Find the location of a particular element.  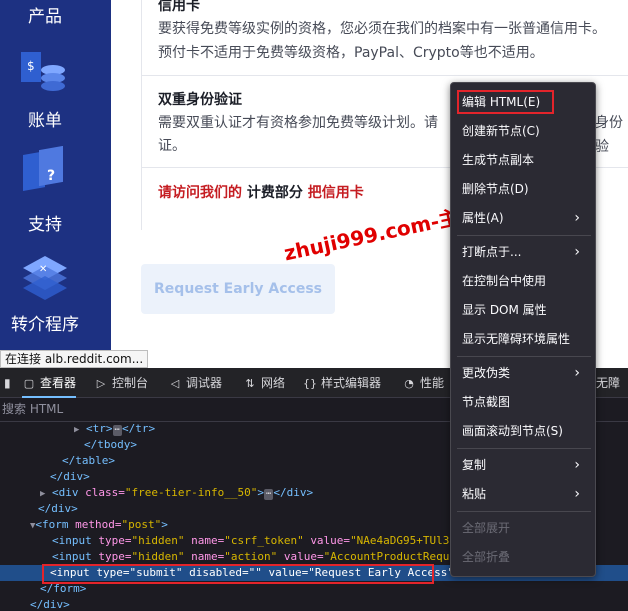

menu-separator is located at coordinates (524, 235).